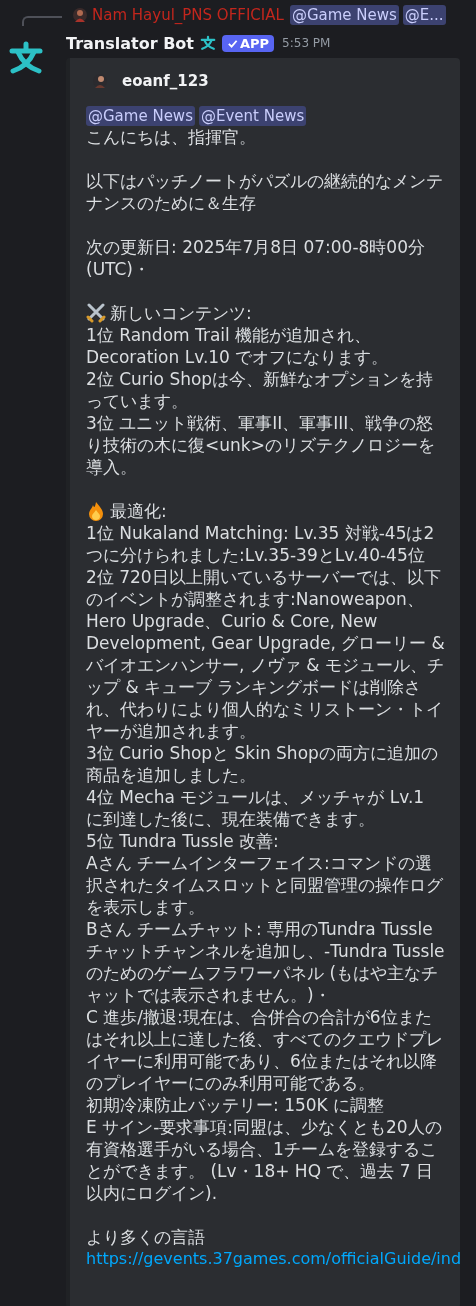  Describe the element at coordinates (260, 390) in the screenshot. I see `message-text: 2位 Curio Shopは今、新鮮なオプションを持っています。` at that location.